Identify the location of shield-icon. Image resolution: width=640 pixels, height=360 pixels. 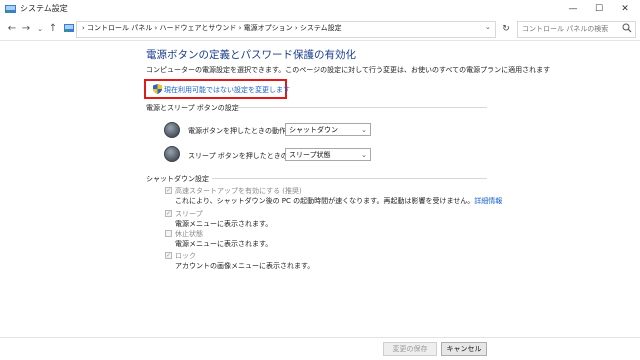
(157, 89).